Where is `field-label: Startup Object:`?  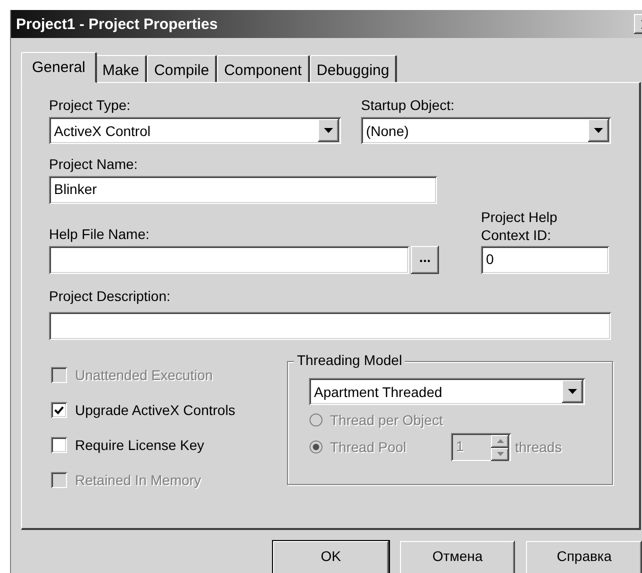 field-label: Startup Object: is located at coordinates (408, 106).